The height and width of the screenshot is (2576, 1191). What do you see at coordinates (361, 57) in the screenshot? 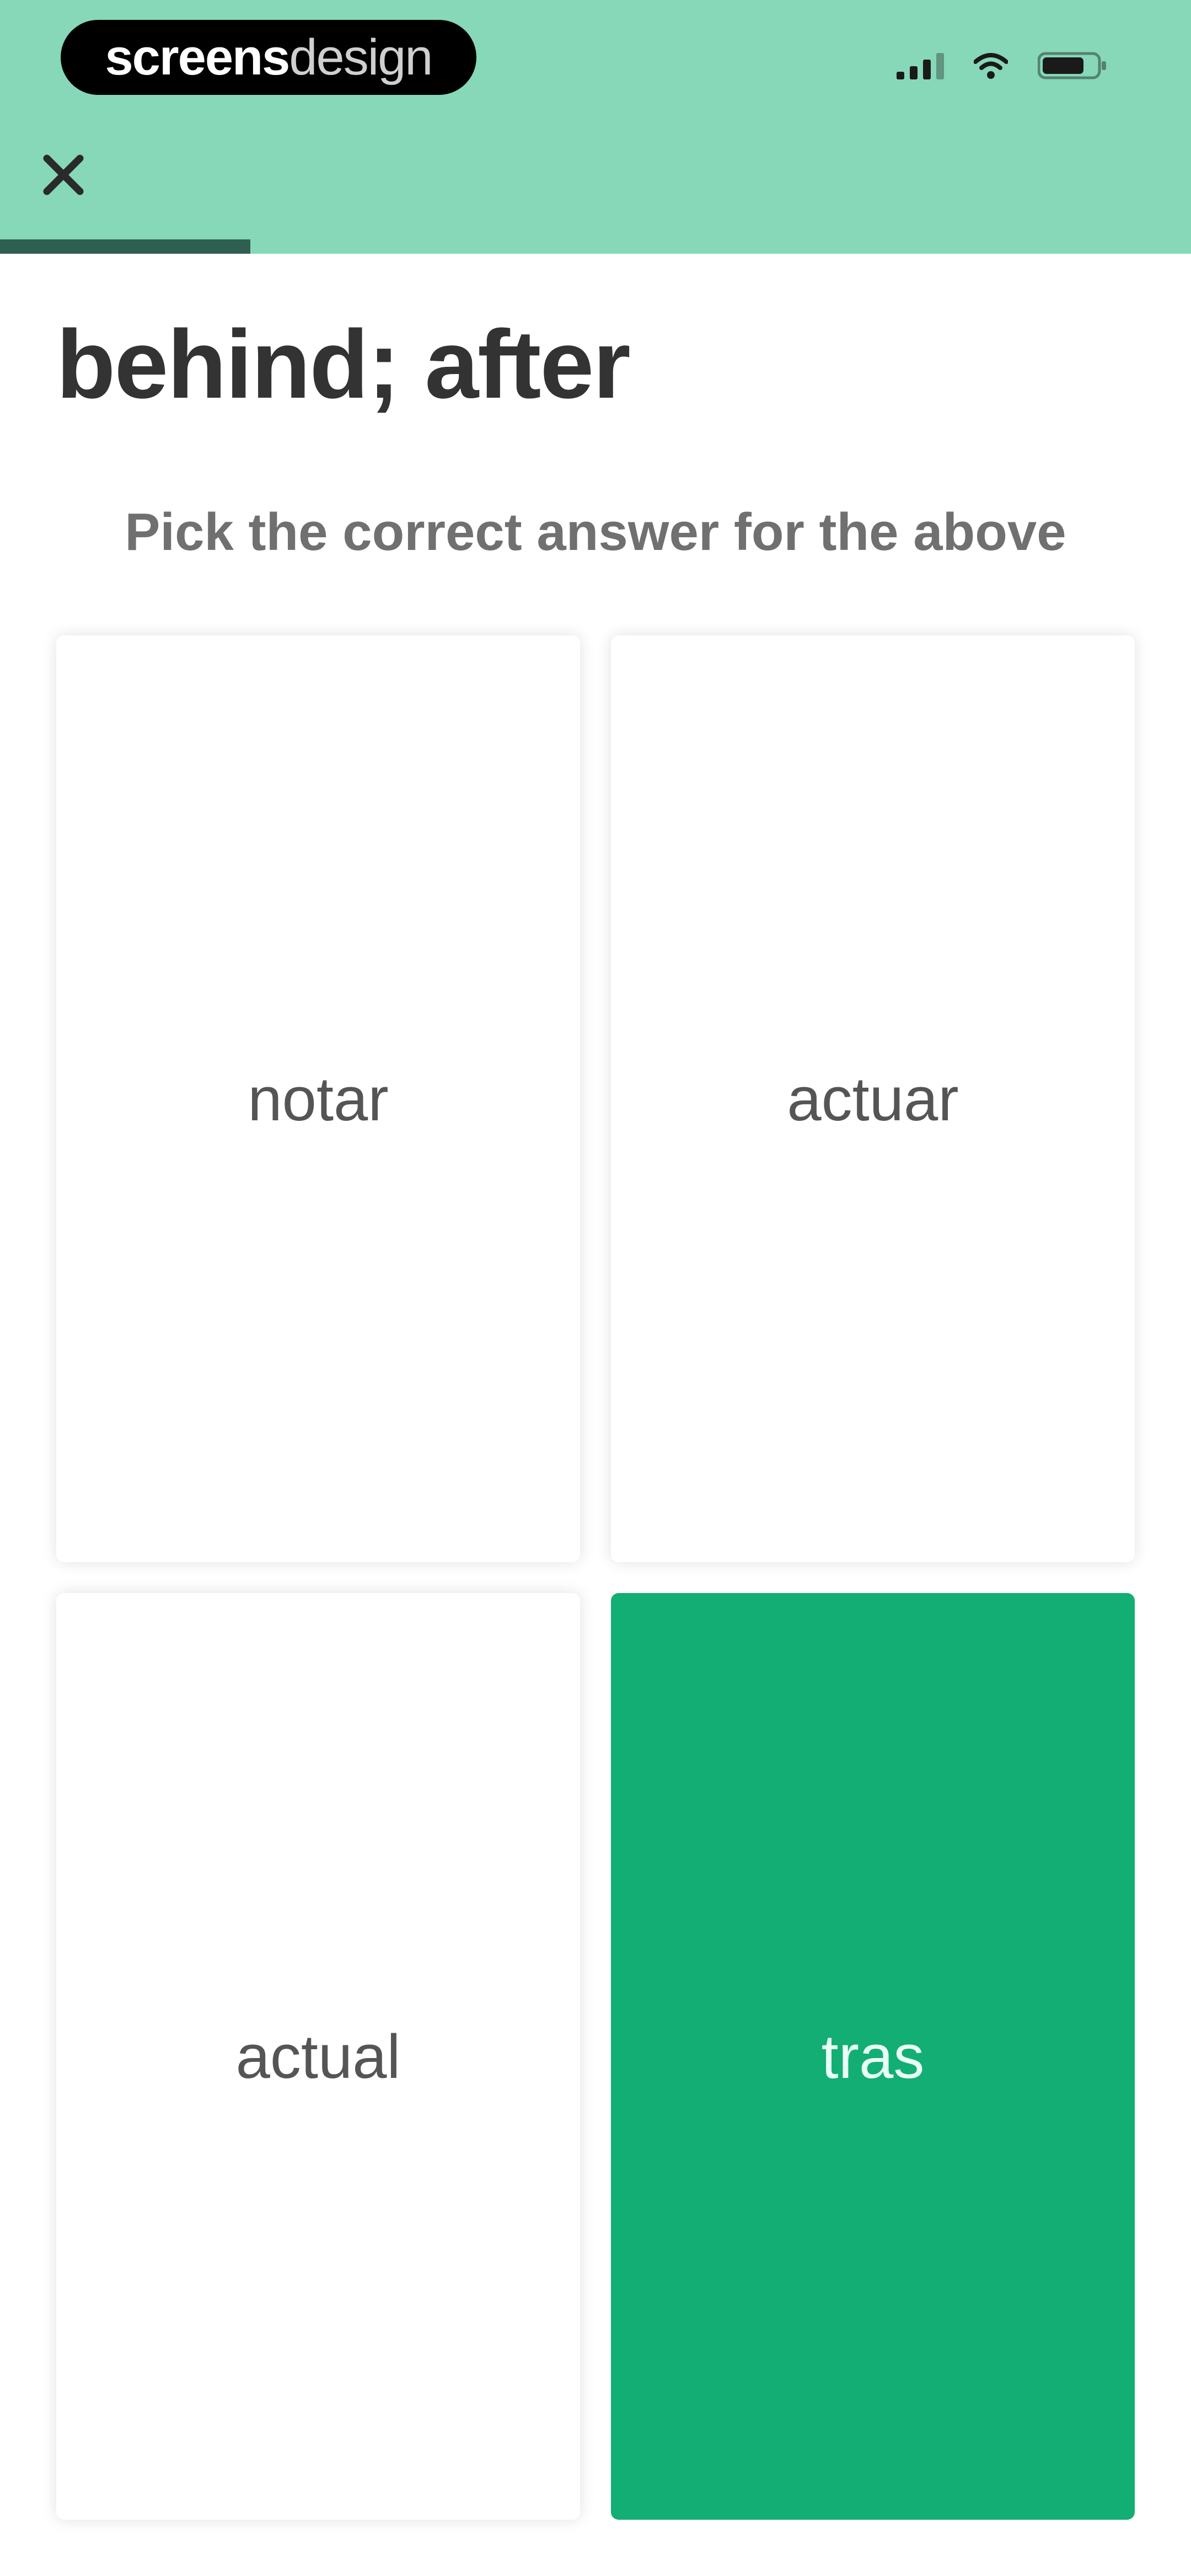
I see `brand-part-2: design` at bounding box center [361, 57].